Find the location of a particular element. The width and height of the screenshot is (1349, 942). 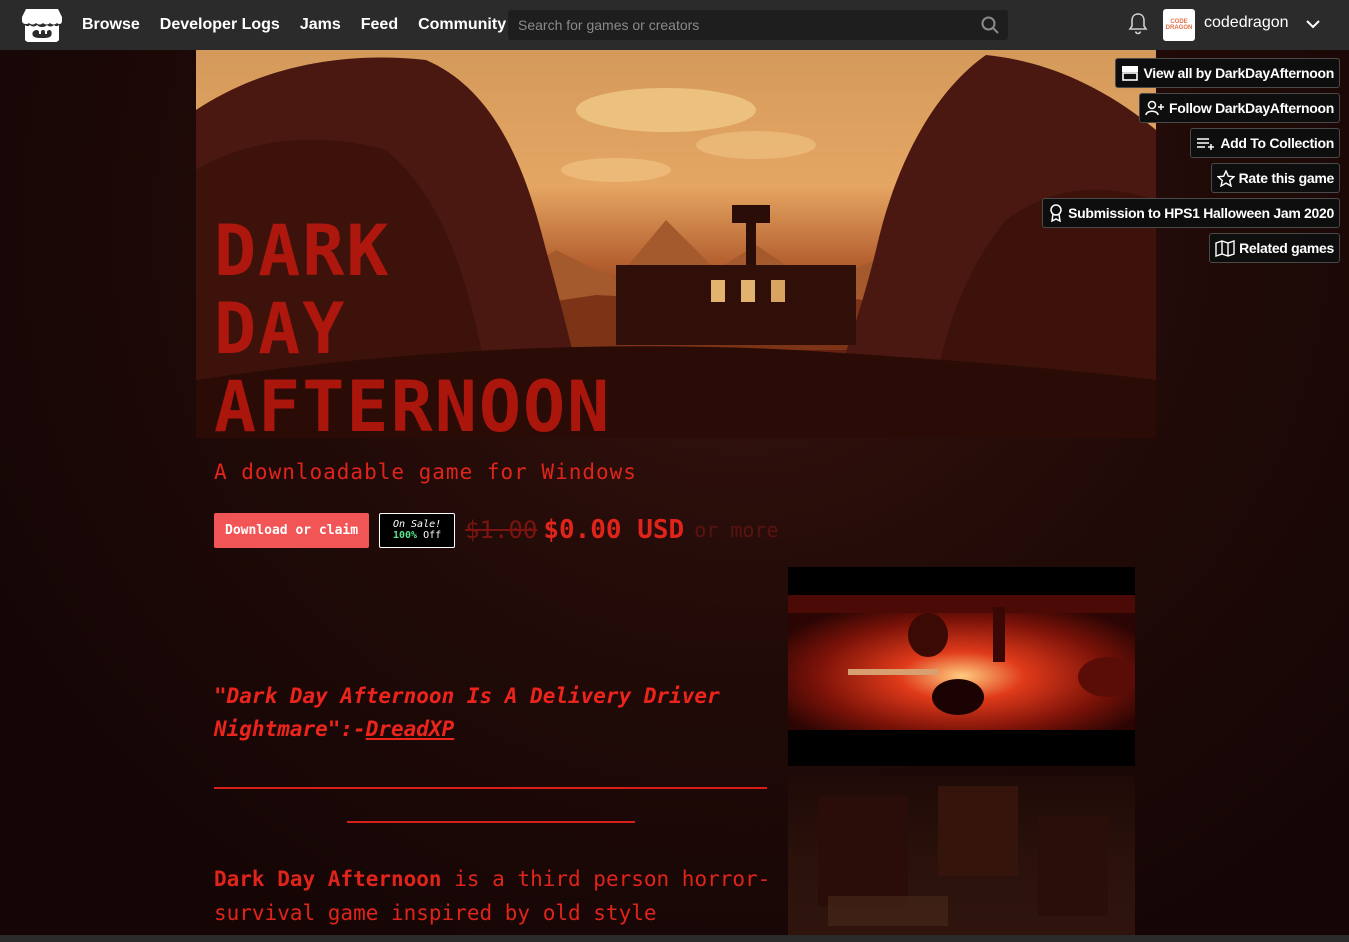

nav-browse: Browse is located at coordinates (111, 25).